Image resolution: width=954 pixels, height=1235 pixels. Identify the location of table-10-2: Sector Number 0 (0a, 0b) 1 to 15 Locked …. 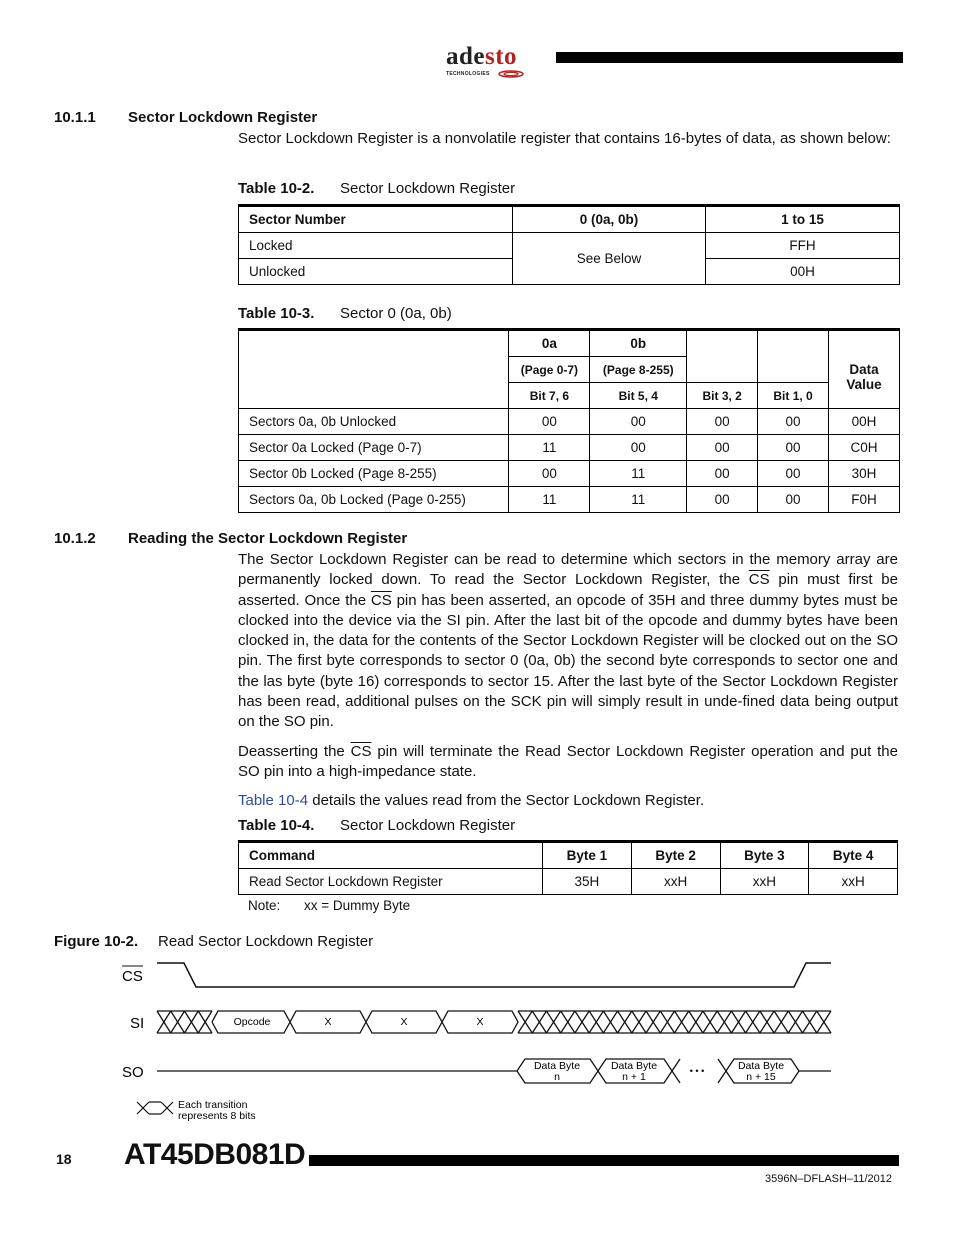
(569, 244).